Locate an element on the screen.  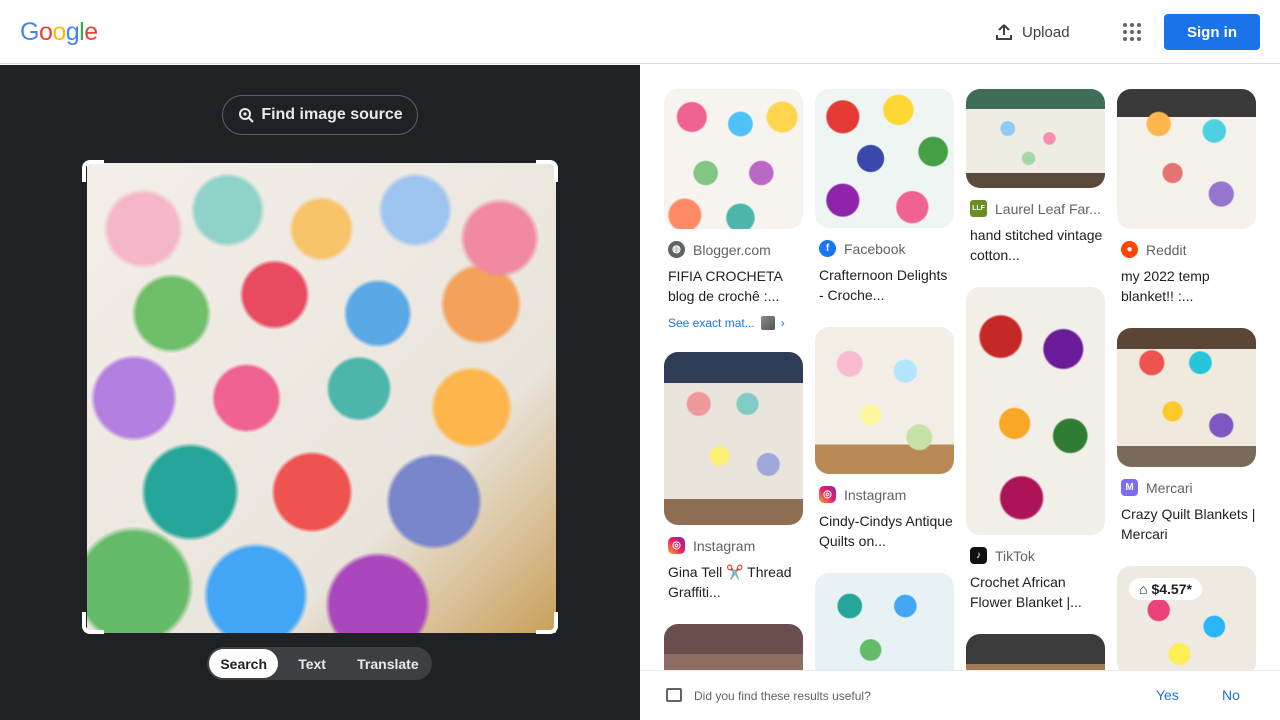
source-label: Reddit is located at coordinates (1166, 249).